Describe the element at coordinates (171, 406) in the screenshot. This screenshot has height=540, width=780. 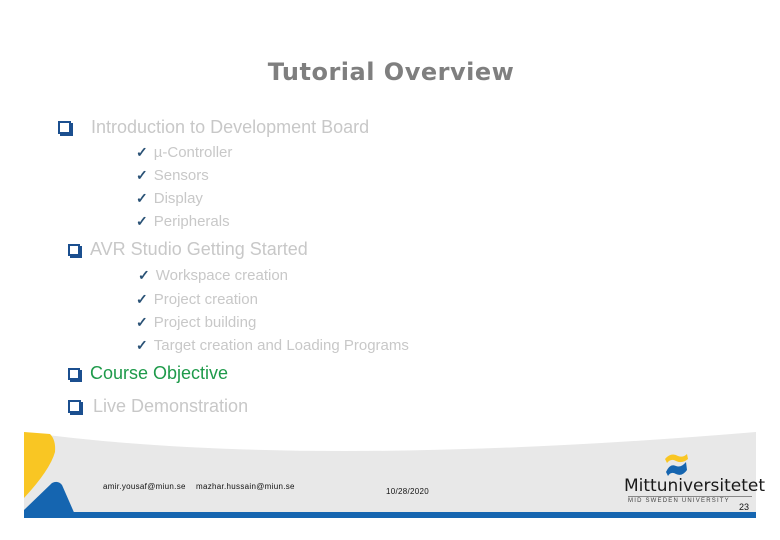
I see `section-label: Live Demonstration` at that location.